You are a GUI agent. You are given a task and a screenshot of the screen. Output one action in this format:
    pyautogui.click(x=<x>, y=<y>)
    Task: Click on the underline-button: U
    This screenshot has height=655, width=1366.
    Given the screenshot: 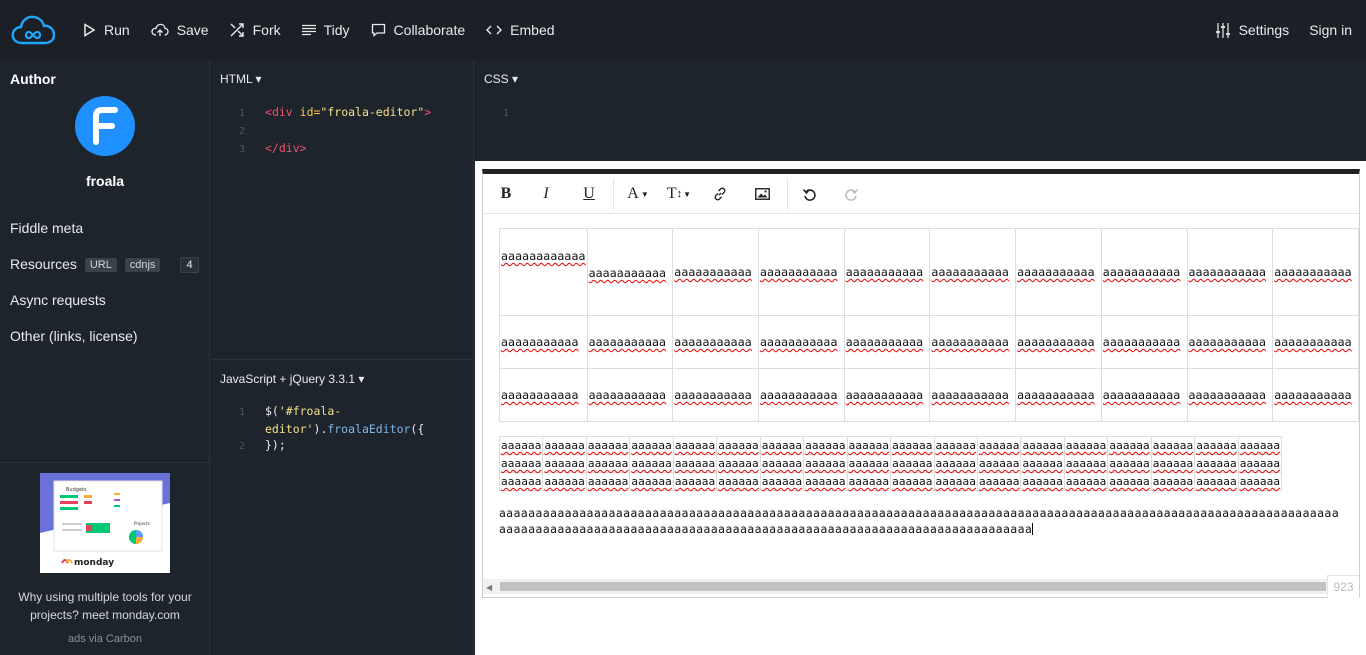 What is the action you would take?
    pyautogui.click(x=589, y=194)
    